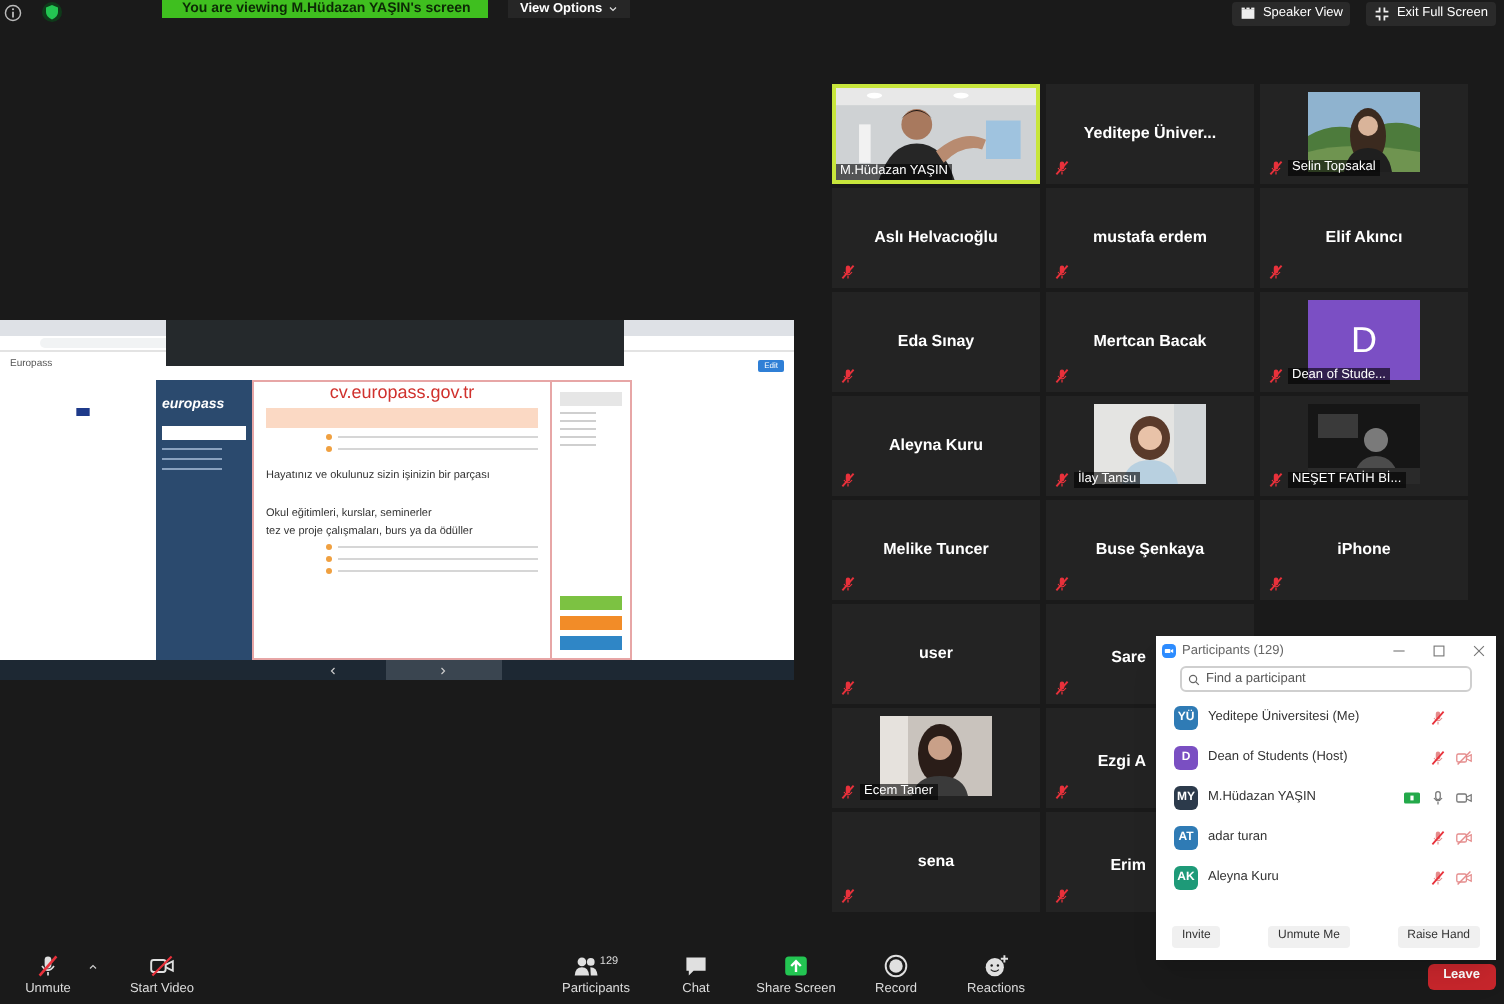 The image size is (1504, 1004). I want to click on flag-icon, so click(83, 412).